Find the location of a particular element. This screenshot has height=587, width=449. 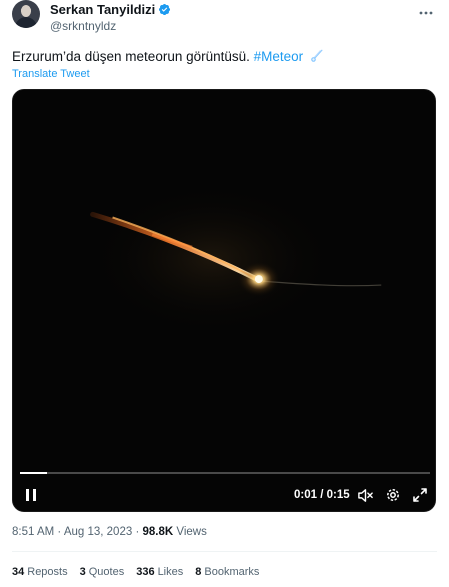

avatar-face is located at coordinates (26, 11).